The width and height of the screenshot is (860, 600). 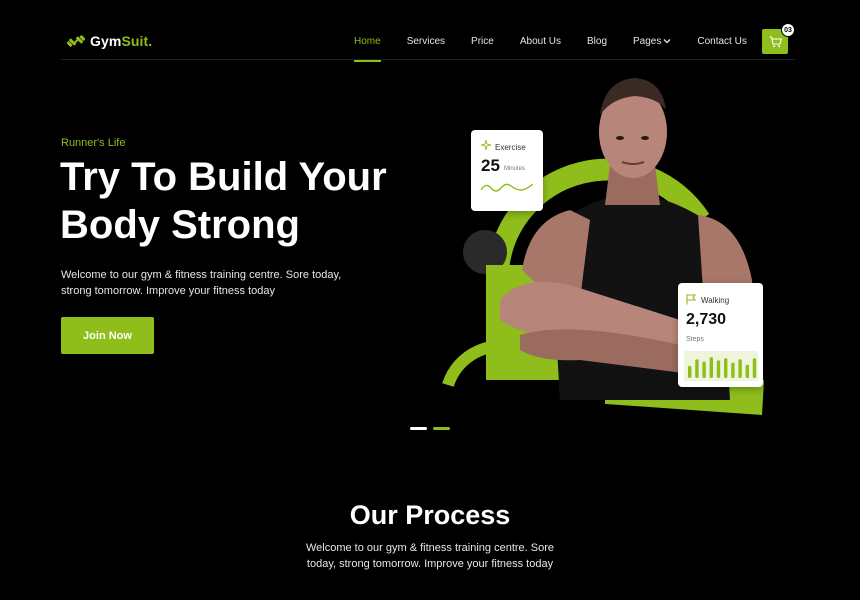 What do you see at coordinates (721, 41) in the screenshot?
I see `nav-contact-us: Contact Us` at bounding box center [721, 41].